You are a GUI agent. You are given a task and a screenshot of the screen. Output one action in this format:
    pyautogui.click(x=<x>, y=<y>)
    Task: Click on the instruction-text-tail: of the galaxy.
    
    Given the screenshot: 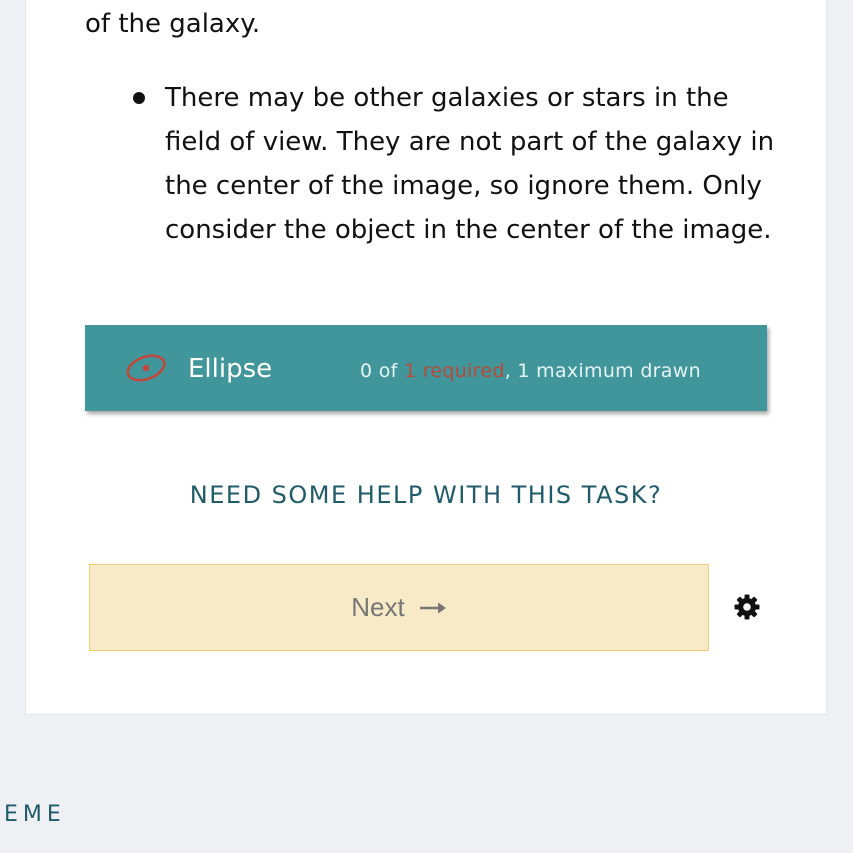 What is the action you would take?
    pyautogui.click(x=173, y=24)
    